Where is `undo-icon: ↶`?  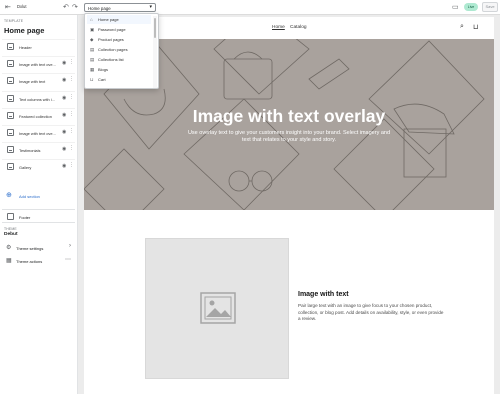 undo-icon: ↶ is located at coordinates (66, 7).